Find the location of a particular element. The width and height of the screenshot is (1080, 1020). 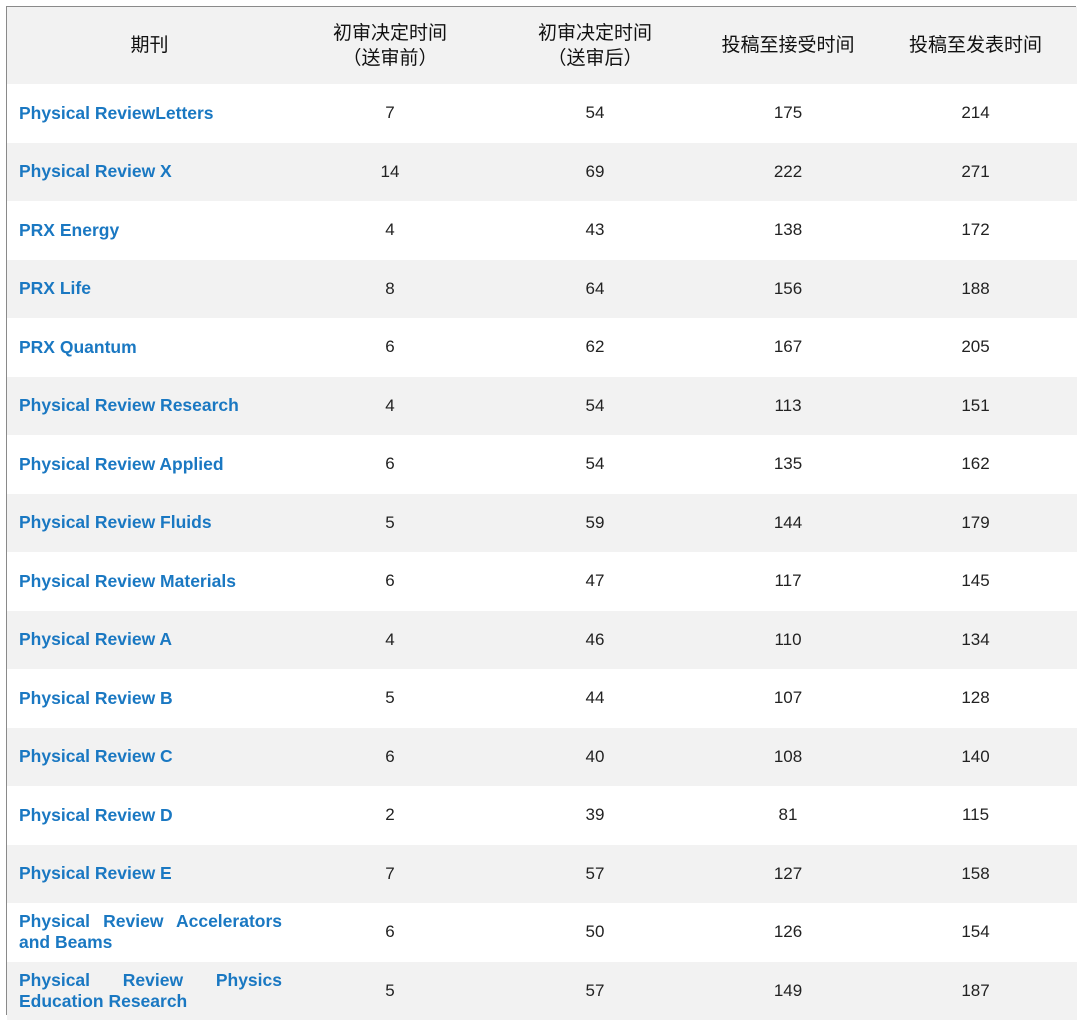

submission-to-publication-cell: 140 is located at coordinates (975, 757).